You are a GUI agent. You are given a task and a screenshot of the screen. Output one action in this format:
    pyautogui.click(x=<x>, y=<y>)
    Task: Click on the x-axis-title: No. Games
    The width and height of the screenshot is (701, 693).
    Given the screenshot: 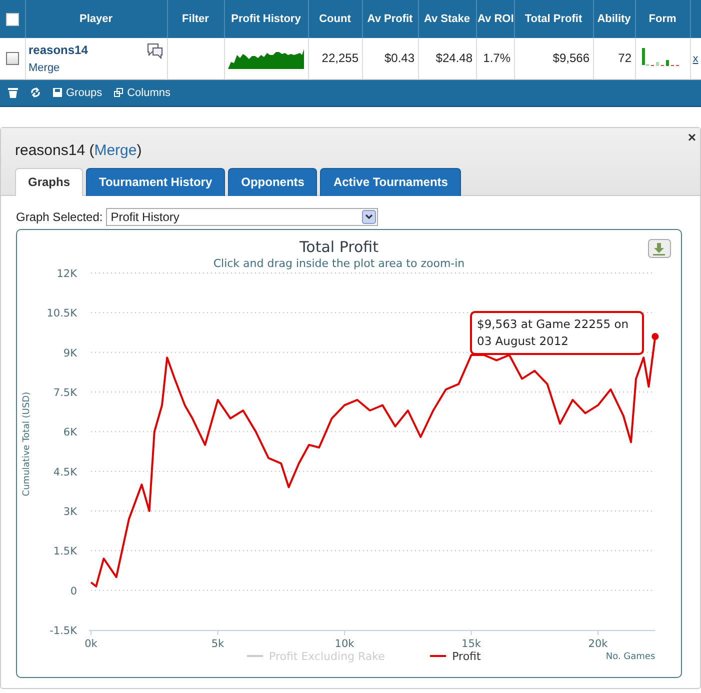 What is the action you would take?
    pyautogui.click(x=631, y=657)
    